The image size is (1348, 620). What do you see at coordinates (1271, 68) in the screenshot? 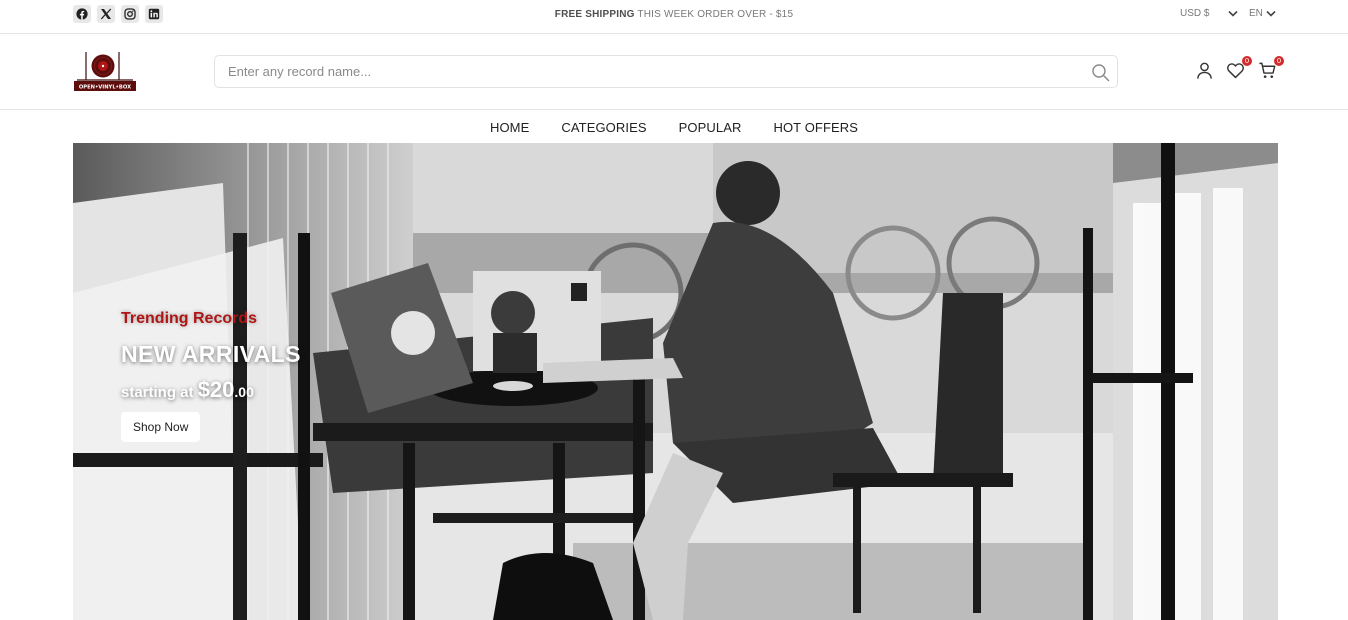
I see `cart-icon: 0` at bounding box center [1271, 68].